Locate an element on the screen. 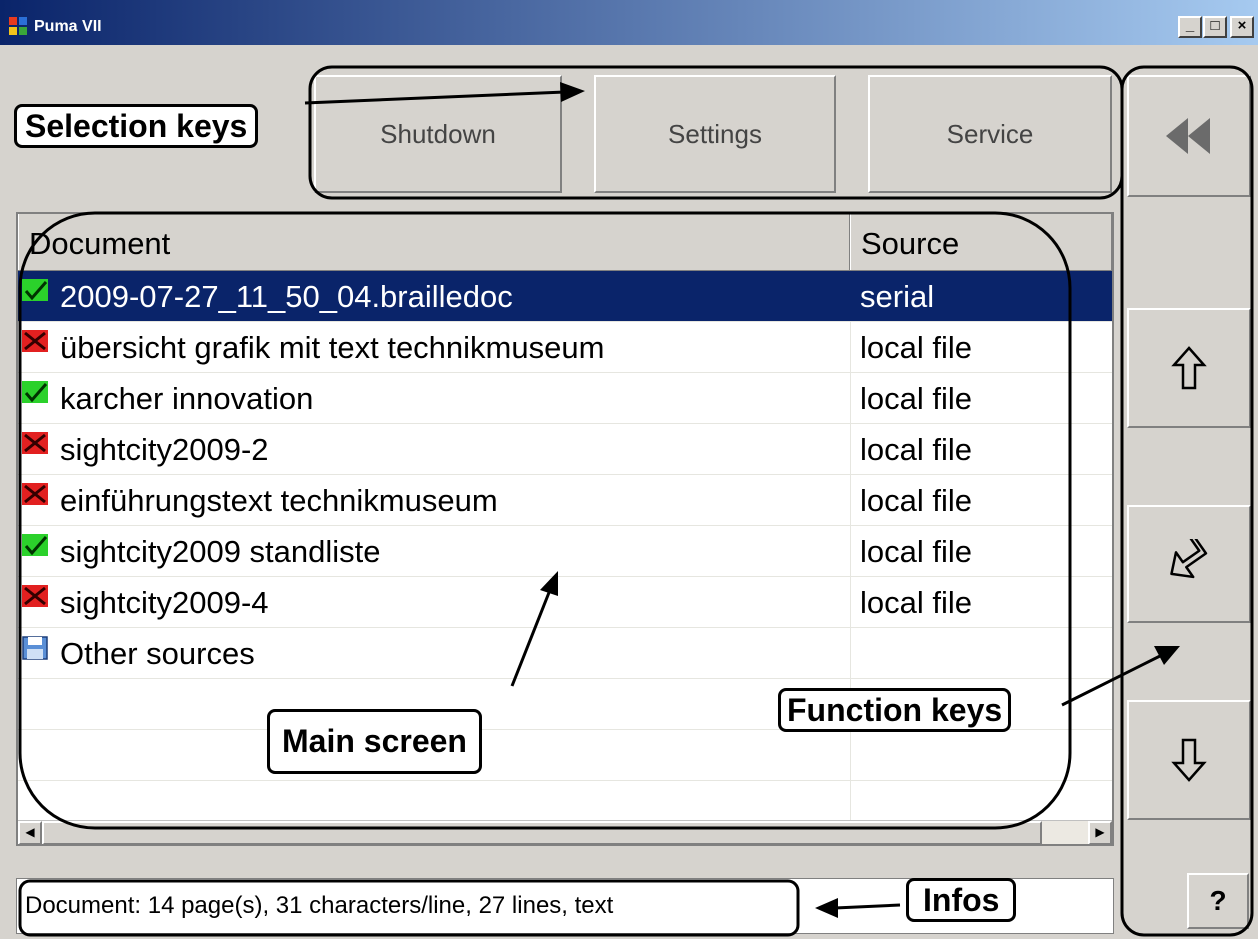  document-name: sightcity2009-2 is located at coordinates (164, 449).